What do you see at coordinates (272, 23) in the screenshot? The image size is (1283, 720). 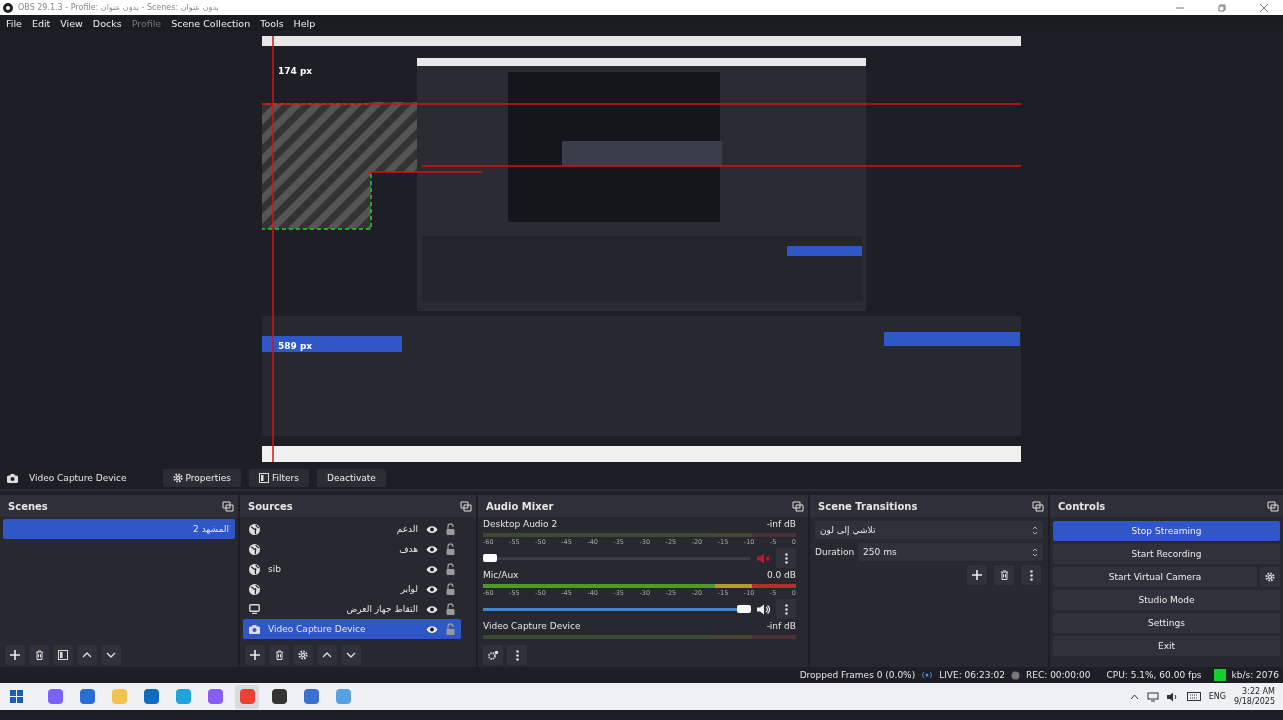 I see `menu-item: Tools` at bounding box center [272, 23].